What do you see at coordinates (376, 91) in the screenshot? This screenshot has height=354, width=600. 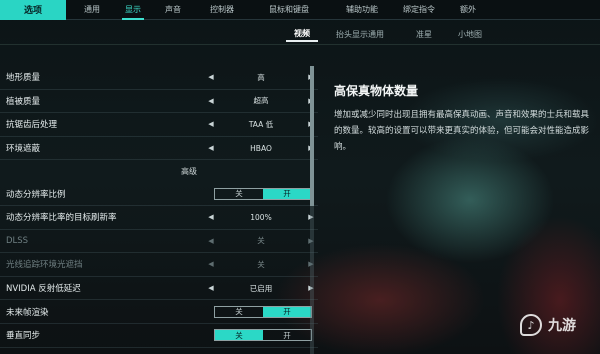 I see `description-title: 高保真物体数量` at bounding box center [376, 91].